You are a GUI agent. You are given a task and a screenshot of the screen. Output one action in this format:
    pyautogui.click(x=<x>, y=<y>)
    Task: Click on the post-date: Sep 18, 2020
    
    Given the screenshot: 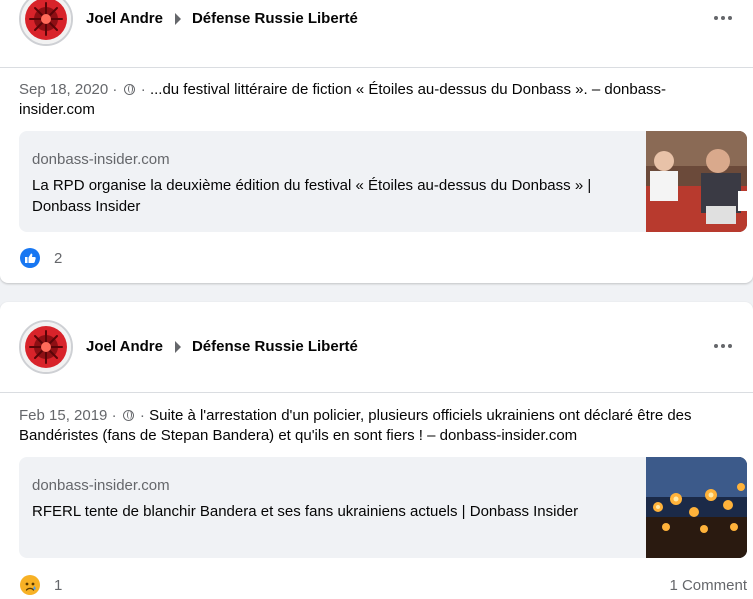 What is the action you would take?
    pyautogui.click(x=63, y=89)
    